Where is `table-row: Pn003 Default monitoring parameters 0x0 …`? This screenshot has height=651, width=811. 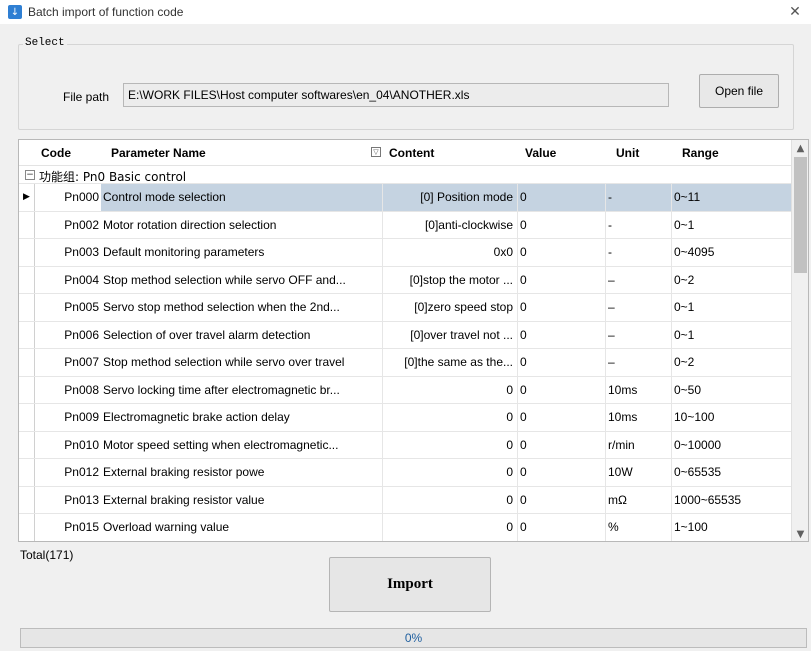
table-row: Pn003 Default monitoring parameters 0x0 … is located at coordinates (405, 253).